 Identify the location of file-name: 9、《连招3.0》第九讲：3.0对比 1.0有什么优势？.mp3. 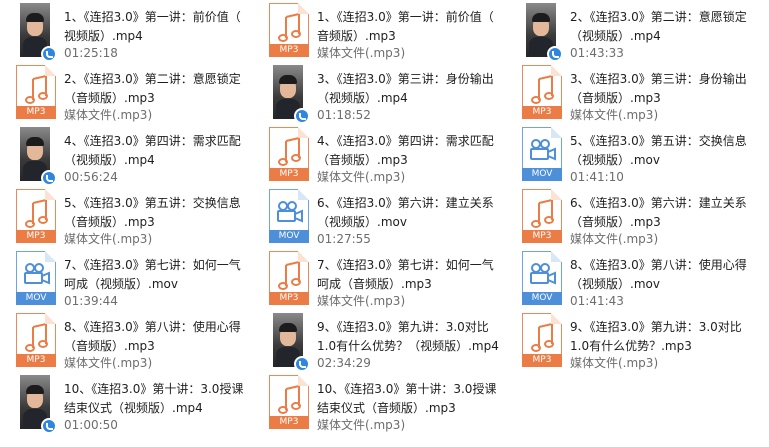
(656, 336).